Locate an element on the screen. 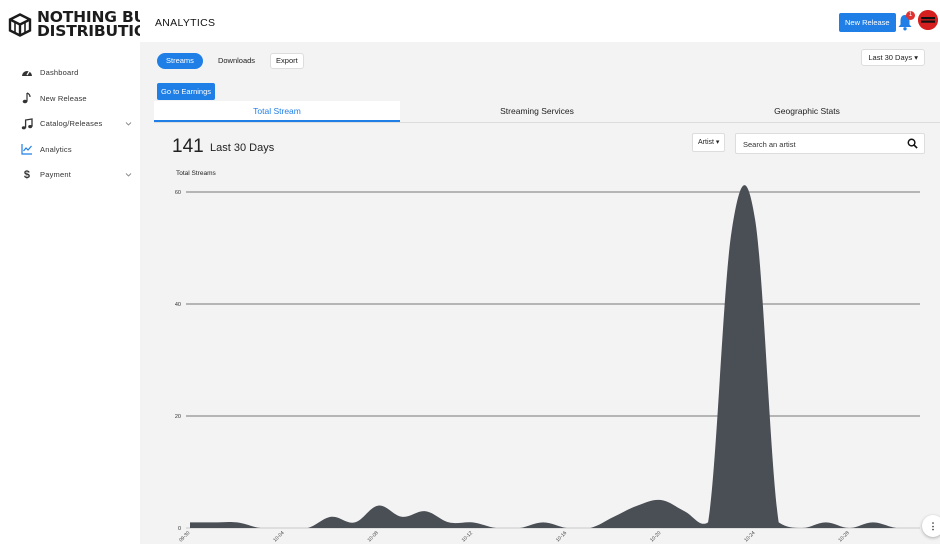 The image size is (940, 544). brand-logo: NOTHING BUT DISTRIBUTION is located at coordinates (84, 24).